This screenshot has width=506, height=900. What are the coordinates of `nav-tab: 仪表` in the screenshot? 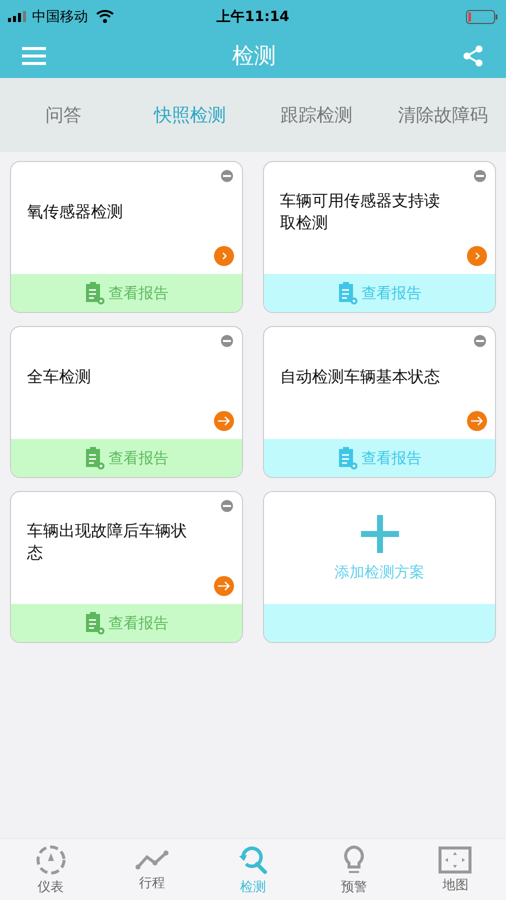 It's located at (51, 869).